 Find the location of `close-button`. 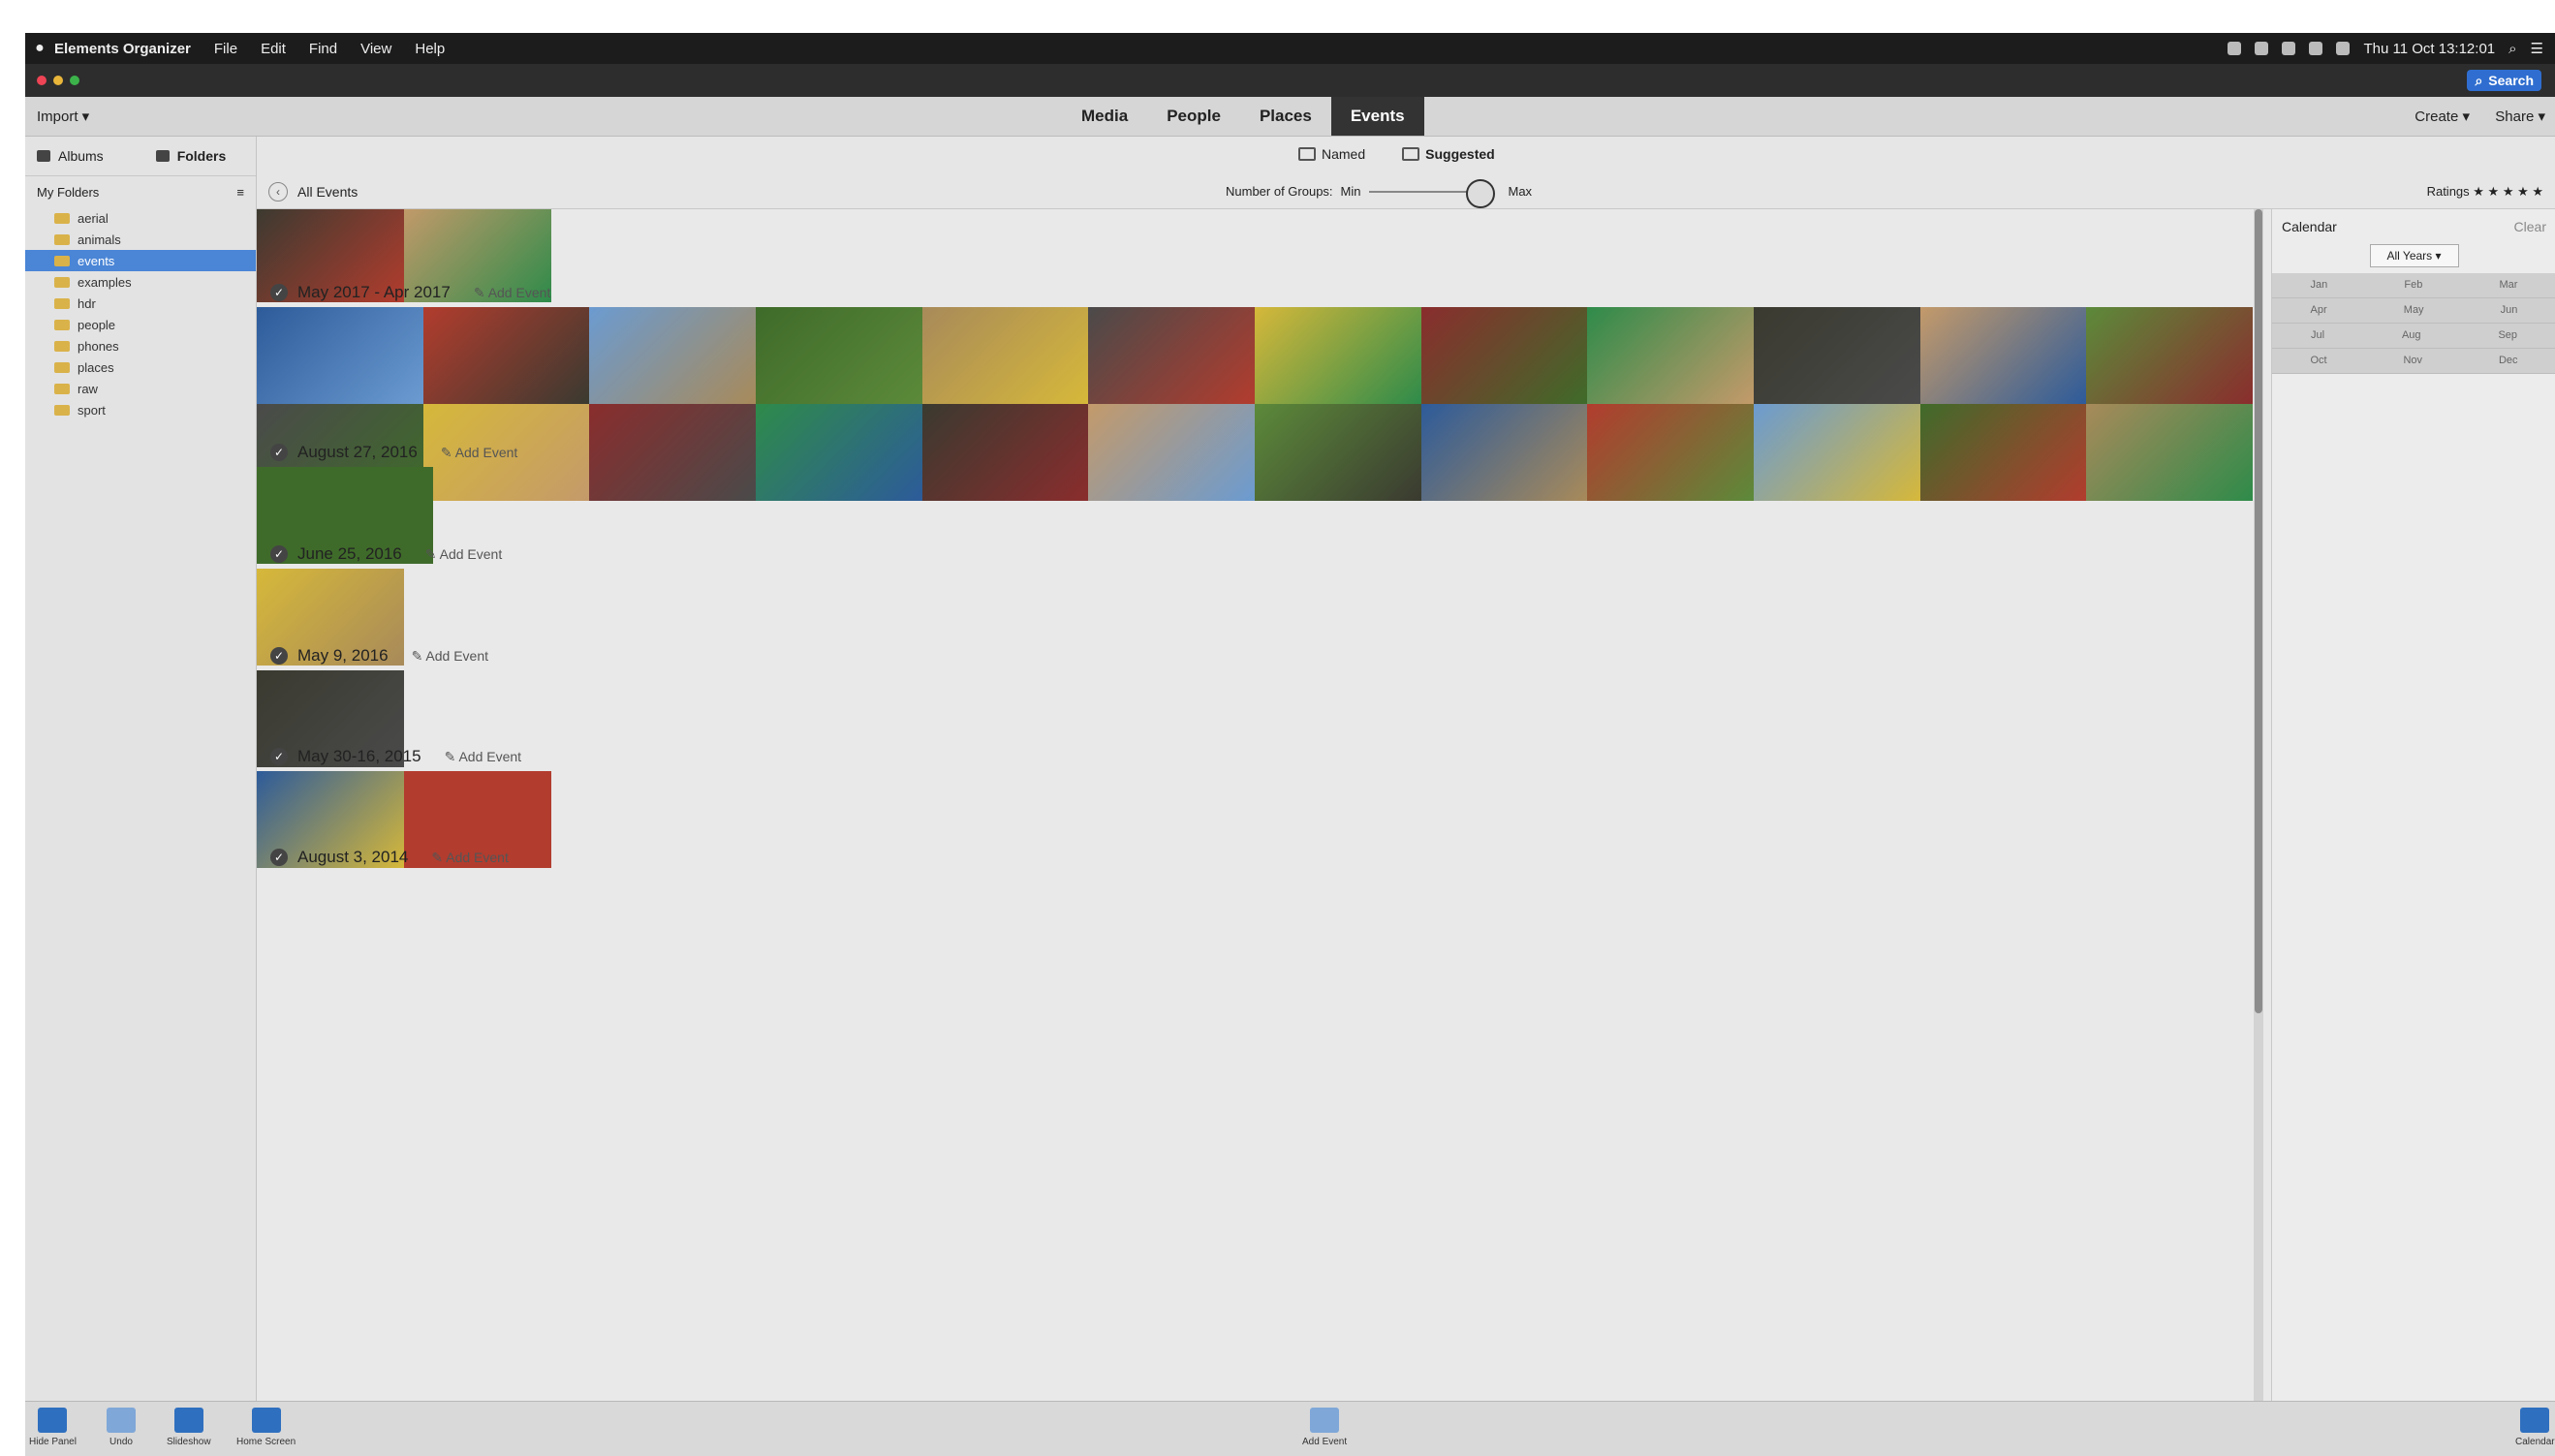

close-button is located at coordinates (42, 81).